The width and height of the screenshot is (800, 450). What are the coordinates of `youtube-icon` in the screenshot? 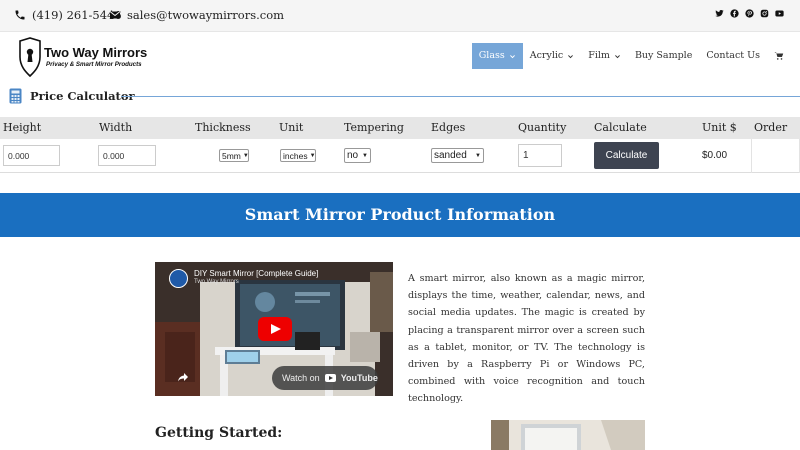 It's located at (779, 13).